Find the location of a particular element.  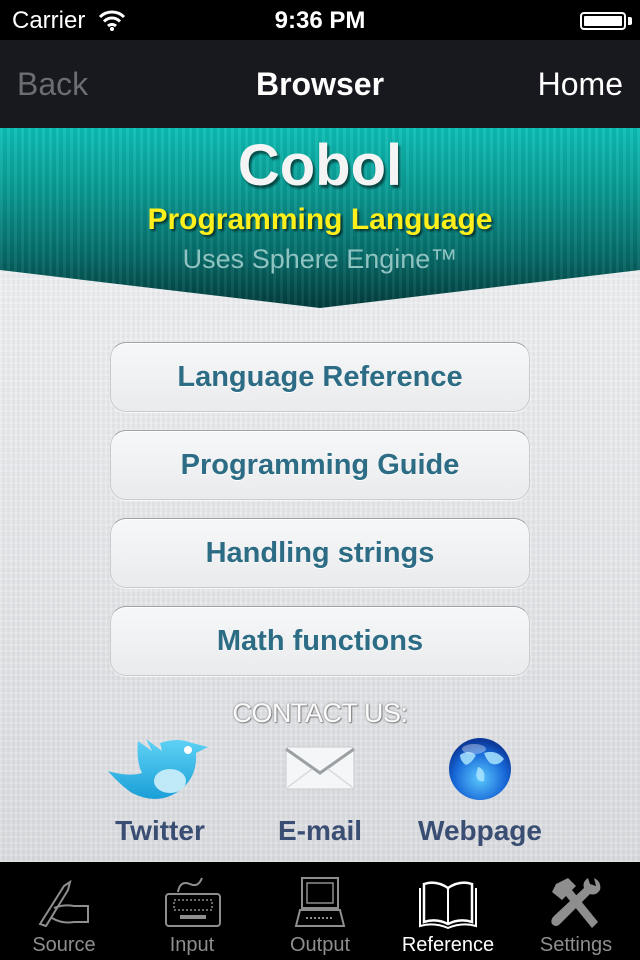

envelope-icon is located at coordinates (320, 768).